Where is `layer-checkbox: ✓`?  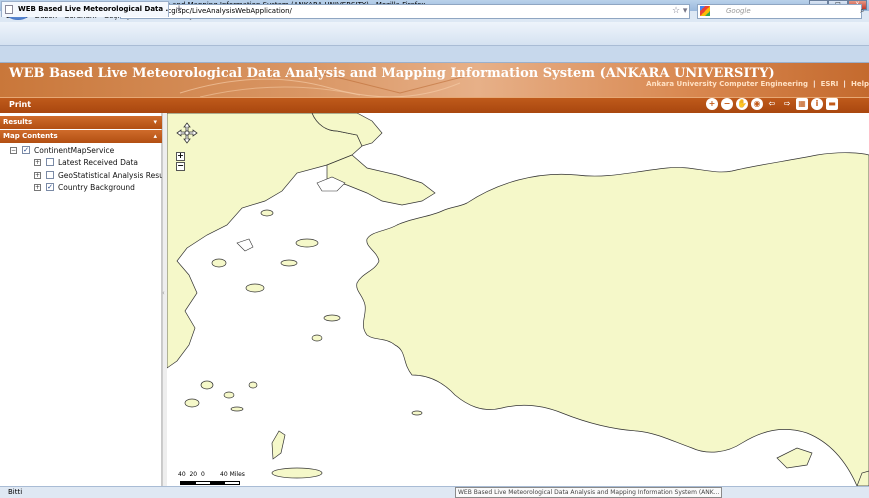 layer-checkbox: ✓ is located at coordinates (50, 187).